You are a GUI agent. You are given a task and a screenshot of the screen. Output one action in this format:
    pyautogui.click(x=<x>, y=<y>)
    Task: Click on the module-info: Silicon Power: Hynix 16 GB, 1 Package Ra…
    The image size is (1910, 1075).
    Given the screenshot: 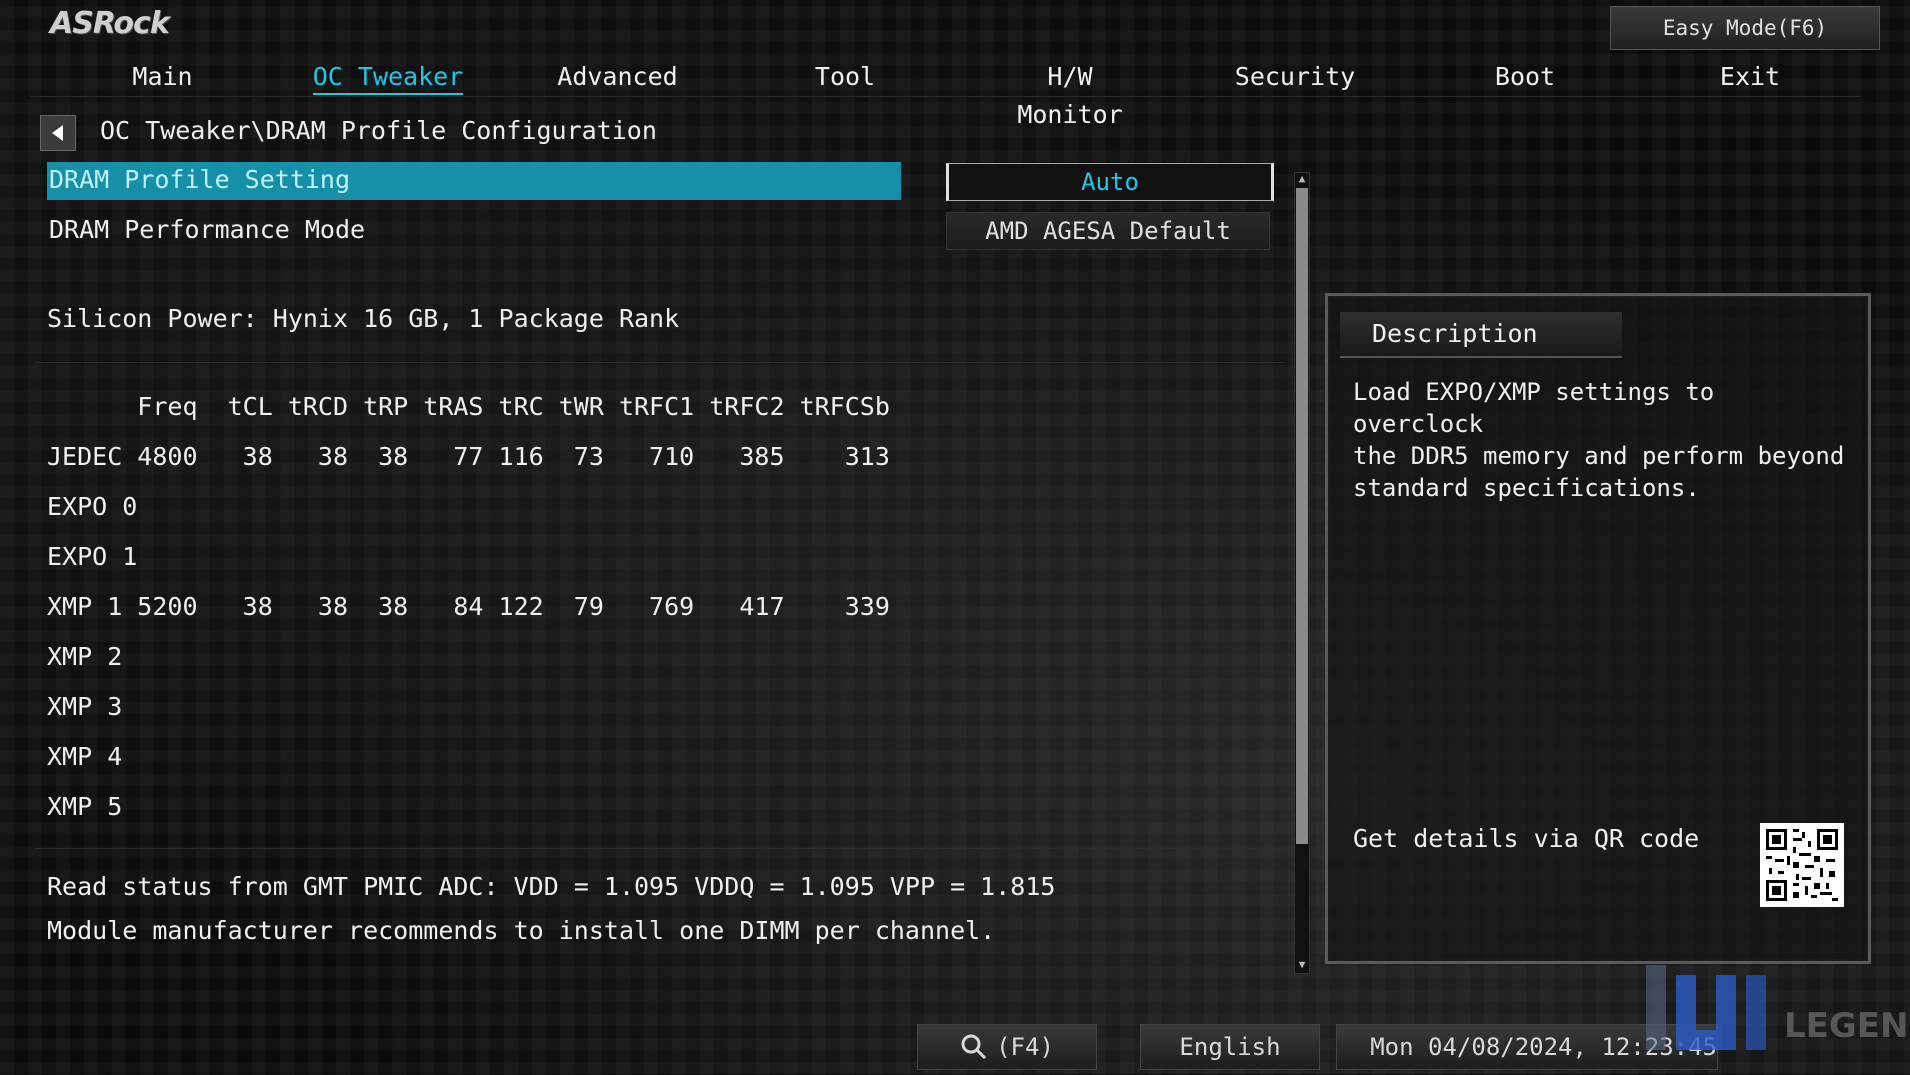 What is the action you would take?
    pyautogui.click(x=363, y=318)
    